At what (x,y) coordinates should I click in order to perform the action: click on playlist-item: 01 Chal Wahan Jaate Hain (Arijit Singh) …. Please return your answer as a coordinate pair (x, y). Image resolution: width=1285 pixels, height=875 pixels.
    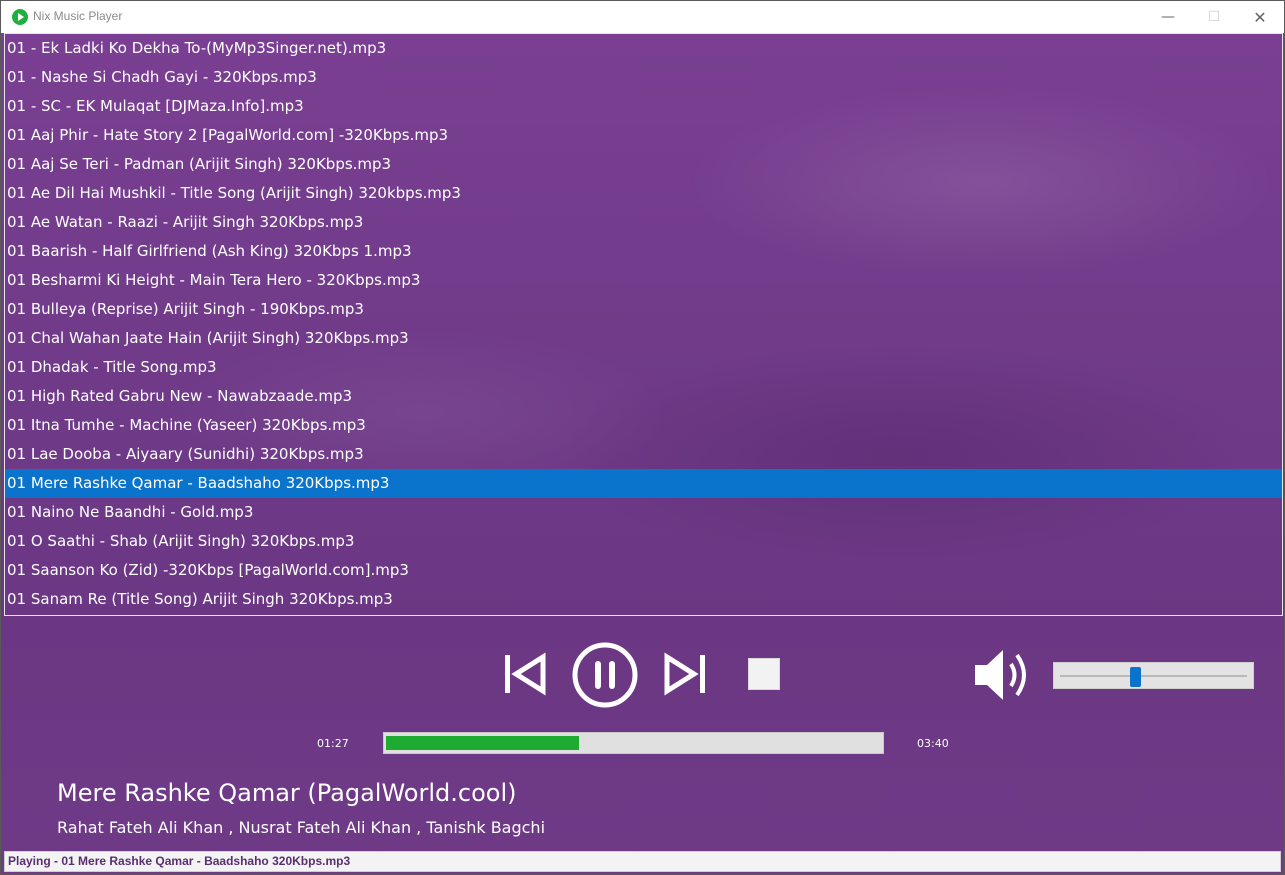
    Looking at the image, I should click on (643, 338).